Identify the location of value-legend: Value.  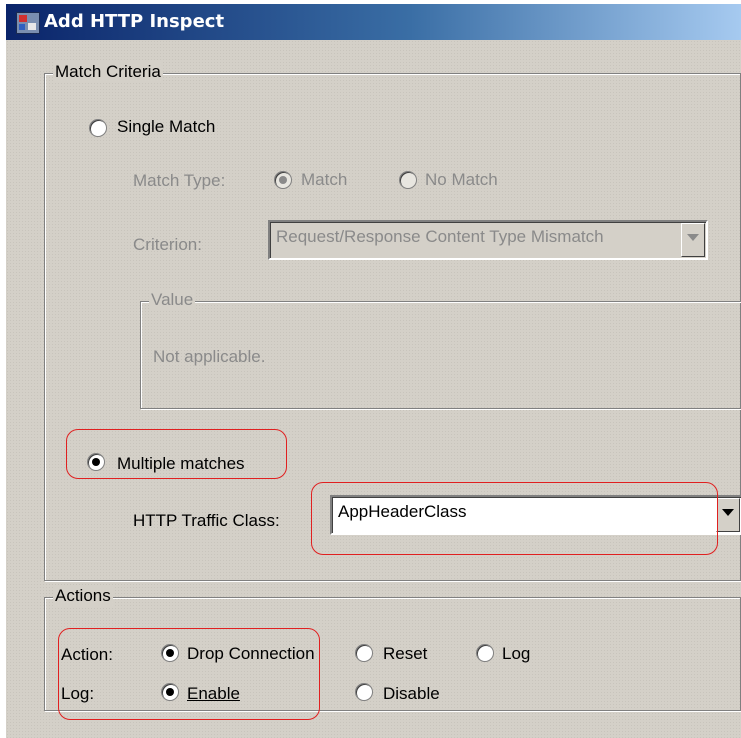
(172, 300).